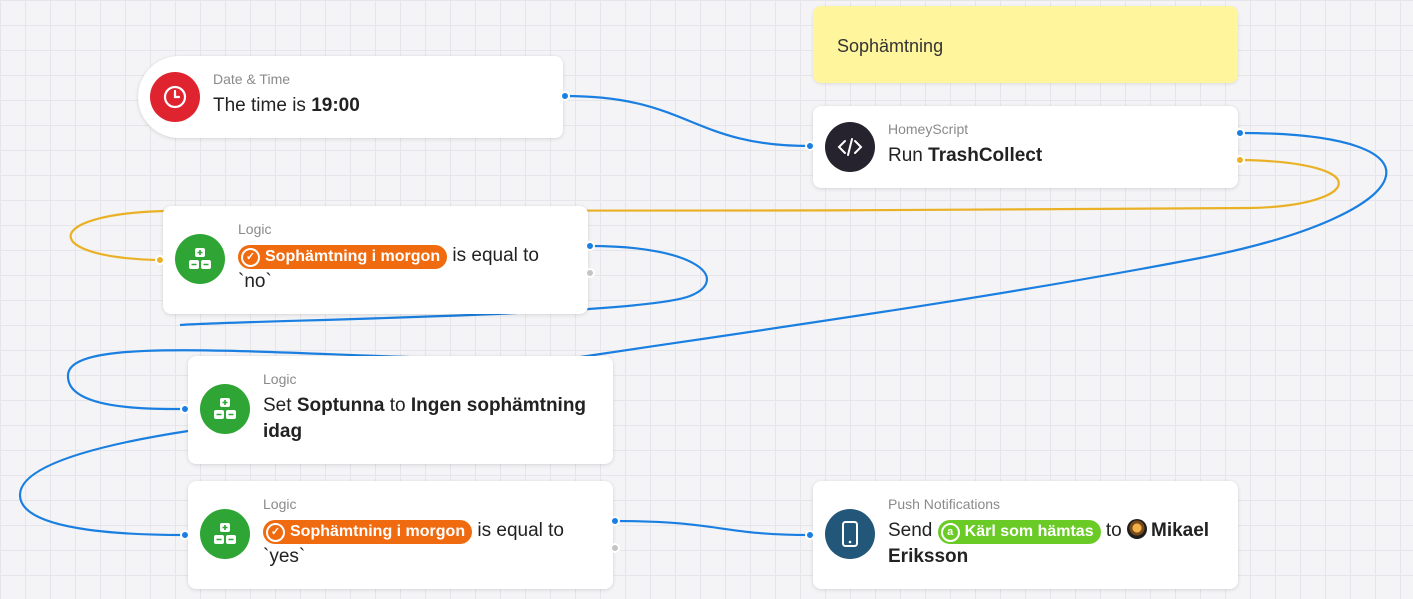 Image resolution: width=1413 pixels, height=599 pixels. Describe the element at coordinates (1240, 133) in the screenshot. I see `port-homeyscript-true-out` at that location.